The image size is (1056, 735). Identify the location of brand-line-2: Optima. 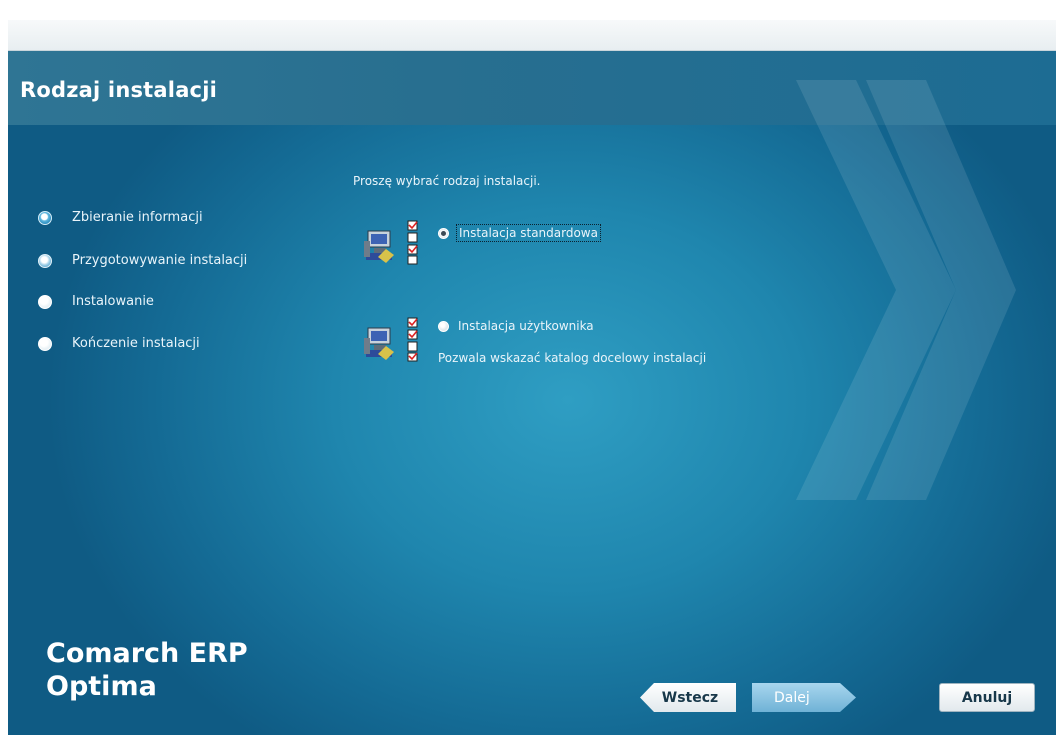
(101, 686).